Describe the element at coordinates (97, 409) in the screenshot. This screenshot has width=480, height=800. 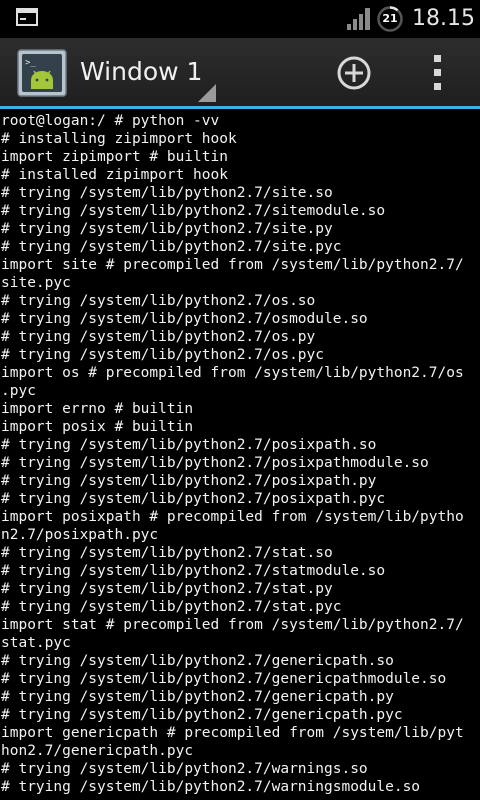
I see `terminal-line: import errno # builtin` at that location.